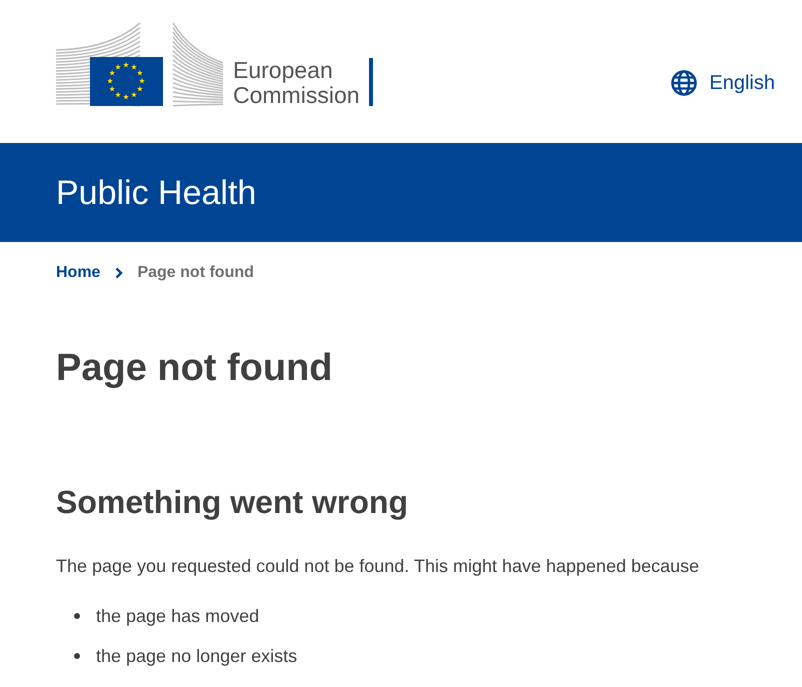  Describe the element at coordinates (156, 192) in the screenshot. I see `site-title: Public Health` at that location.